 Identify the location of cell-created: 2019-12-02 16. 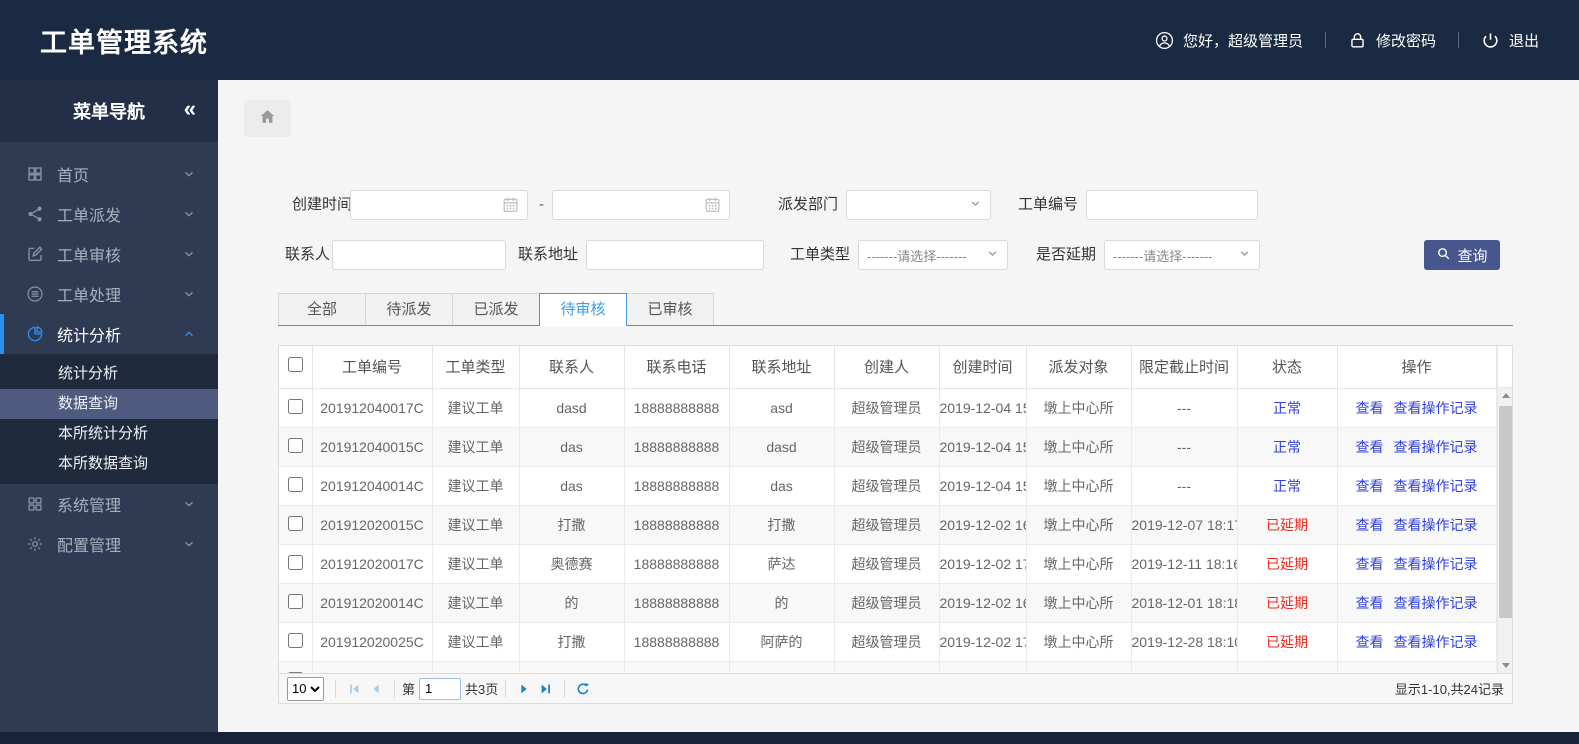
(982, 602).